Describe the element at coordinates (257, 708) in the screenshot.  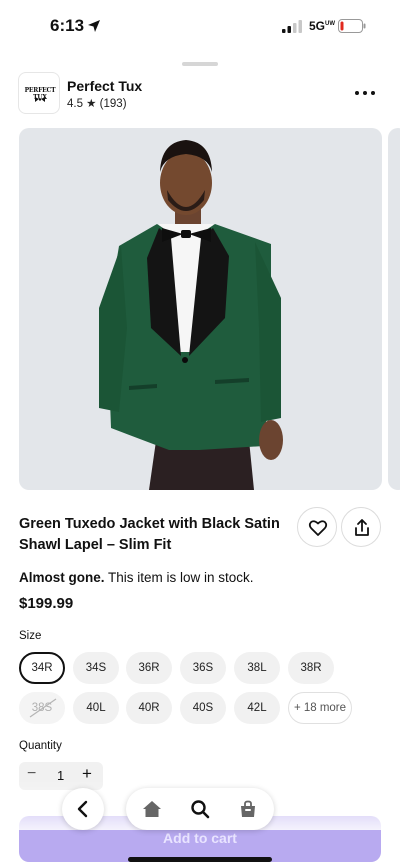
I see `size-option-42l: 42L` at that location.